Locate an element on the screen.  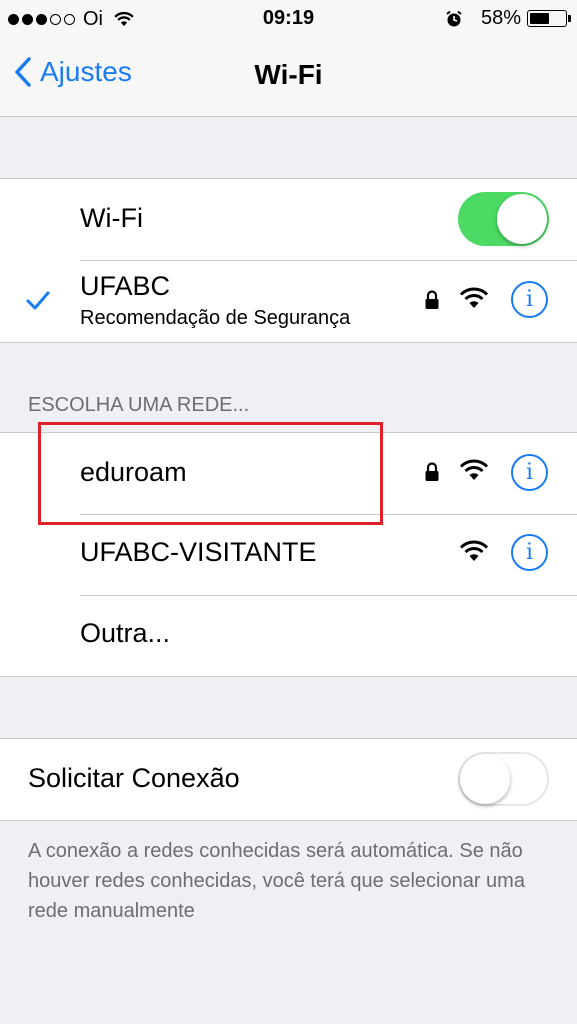
network-name: UFABC-VISITANTE is located at coordinates (198, 552).